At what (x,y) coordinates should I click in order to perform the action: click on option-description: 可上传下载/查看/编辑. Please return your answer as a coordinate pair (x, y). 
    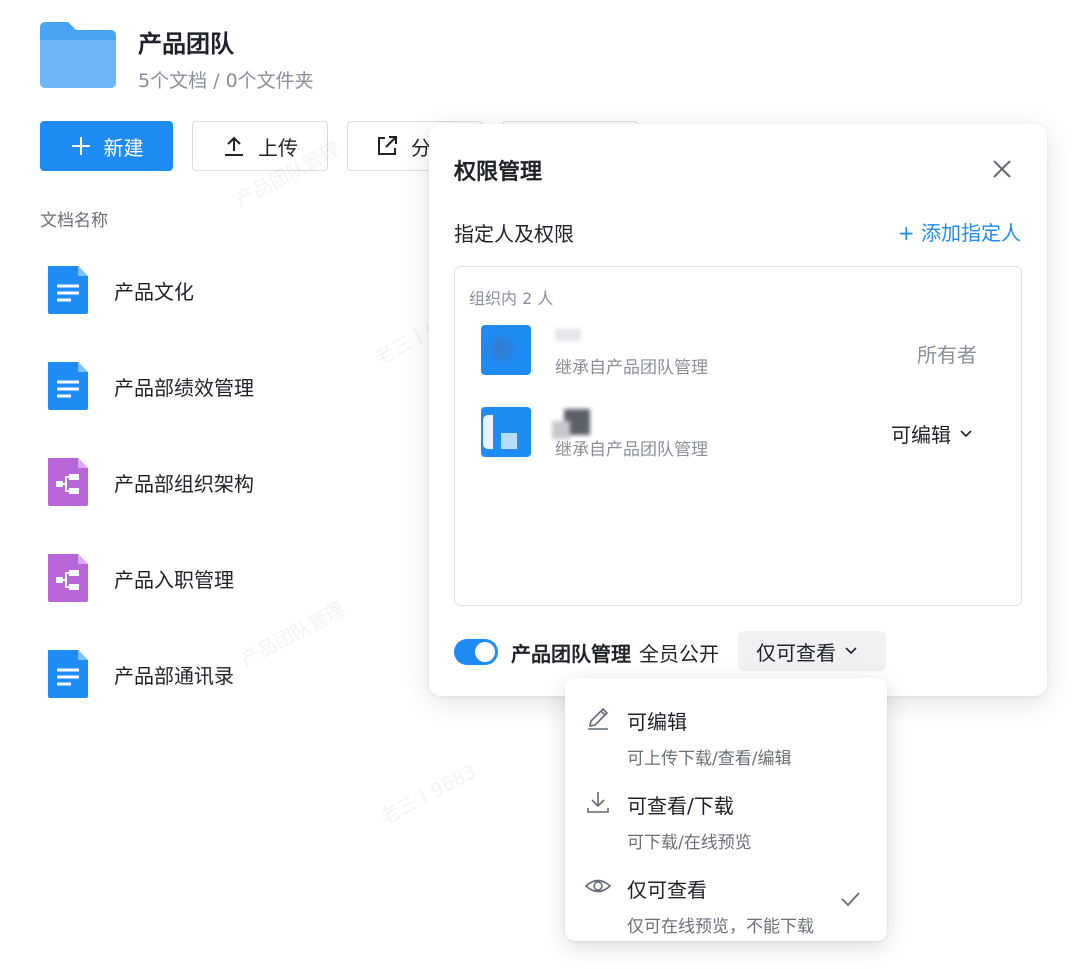
    Looking at the image, I should click on (709, 759).